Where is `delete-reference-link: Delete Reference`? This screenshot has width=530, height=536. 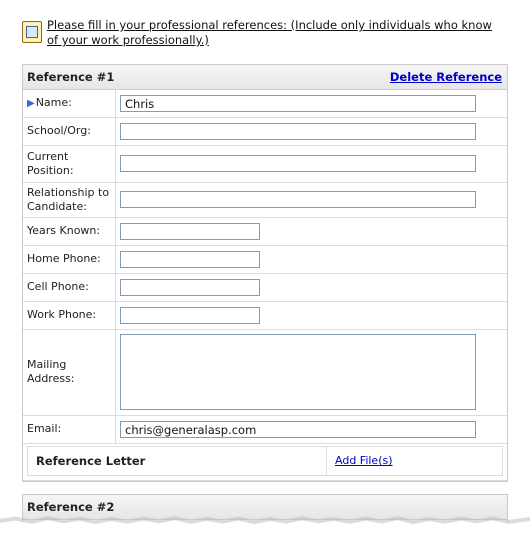
delete-reference-link: Delete Reference is located at coordinates (446, 77).